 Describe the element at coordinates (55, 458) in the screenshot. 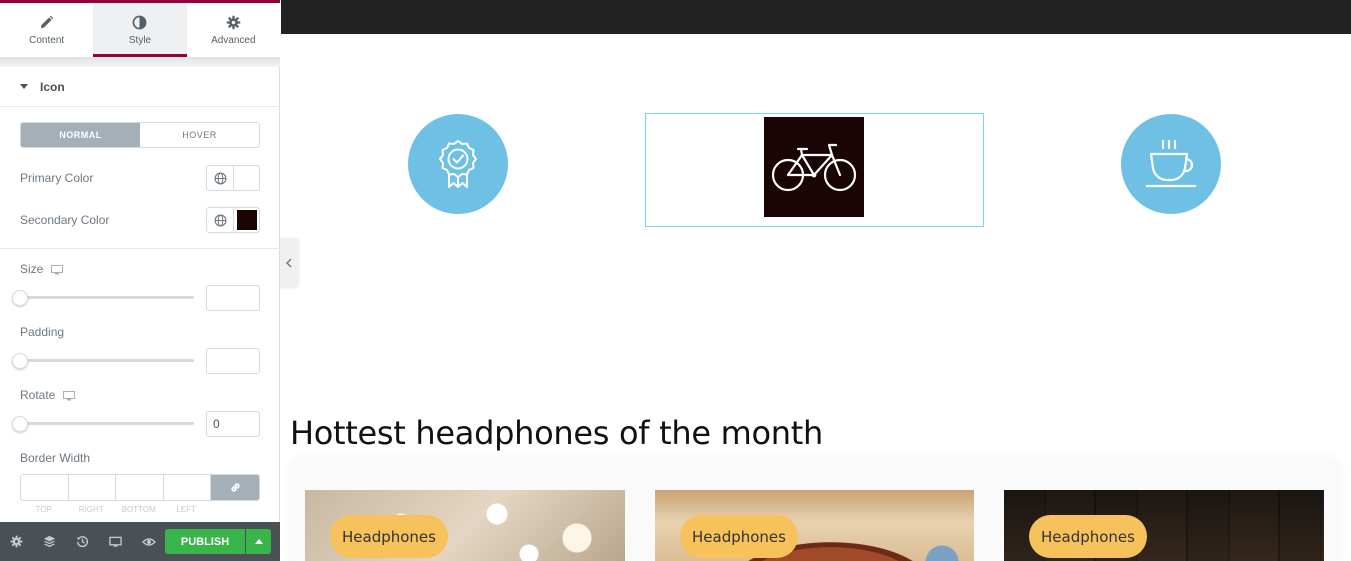

I see `border-width-label: Border Width` at that location.